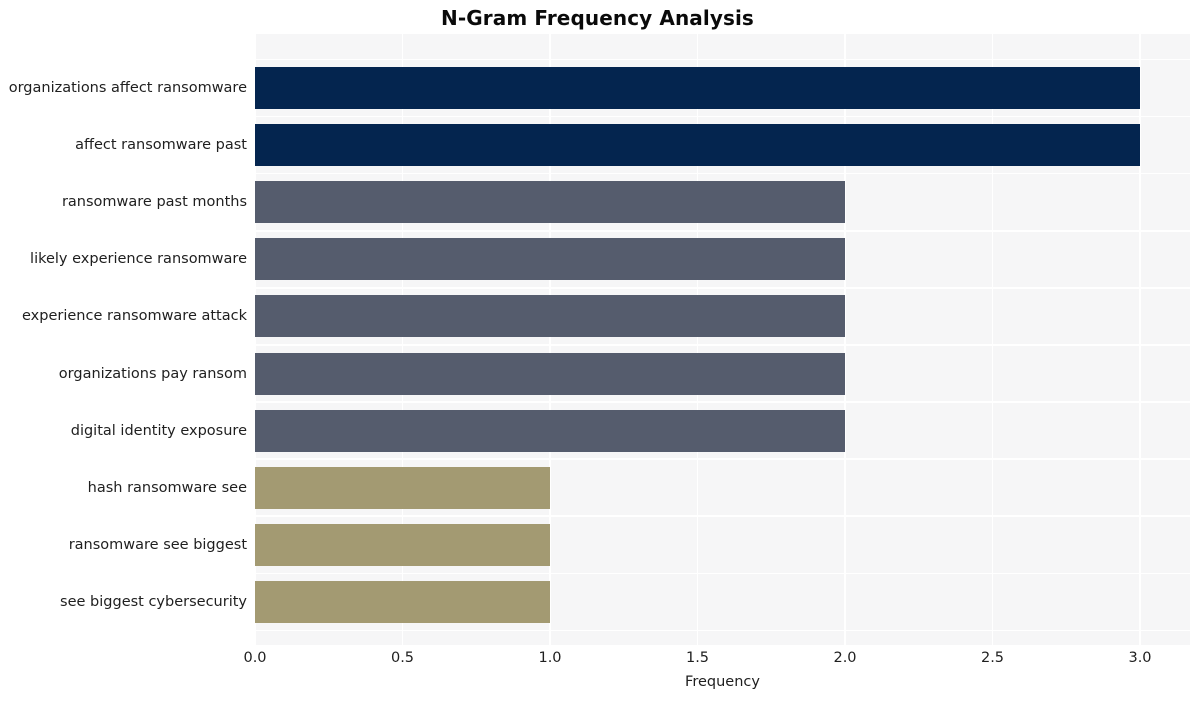 This screenshot has width=1195, height=701. Describe the element at coordinates (127, 88) in the screenshot. I see `y-axis-tick-label: organizations affect ransomware` at that location.